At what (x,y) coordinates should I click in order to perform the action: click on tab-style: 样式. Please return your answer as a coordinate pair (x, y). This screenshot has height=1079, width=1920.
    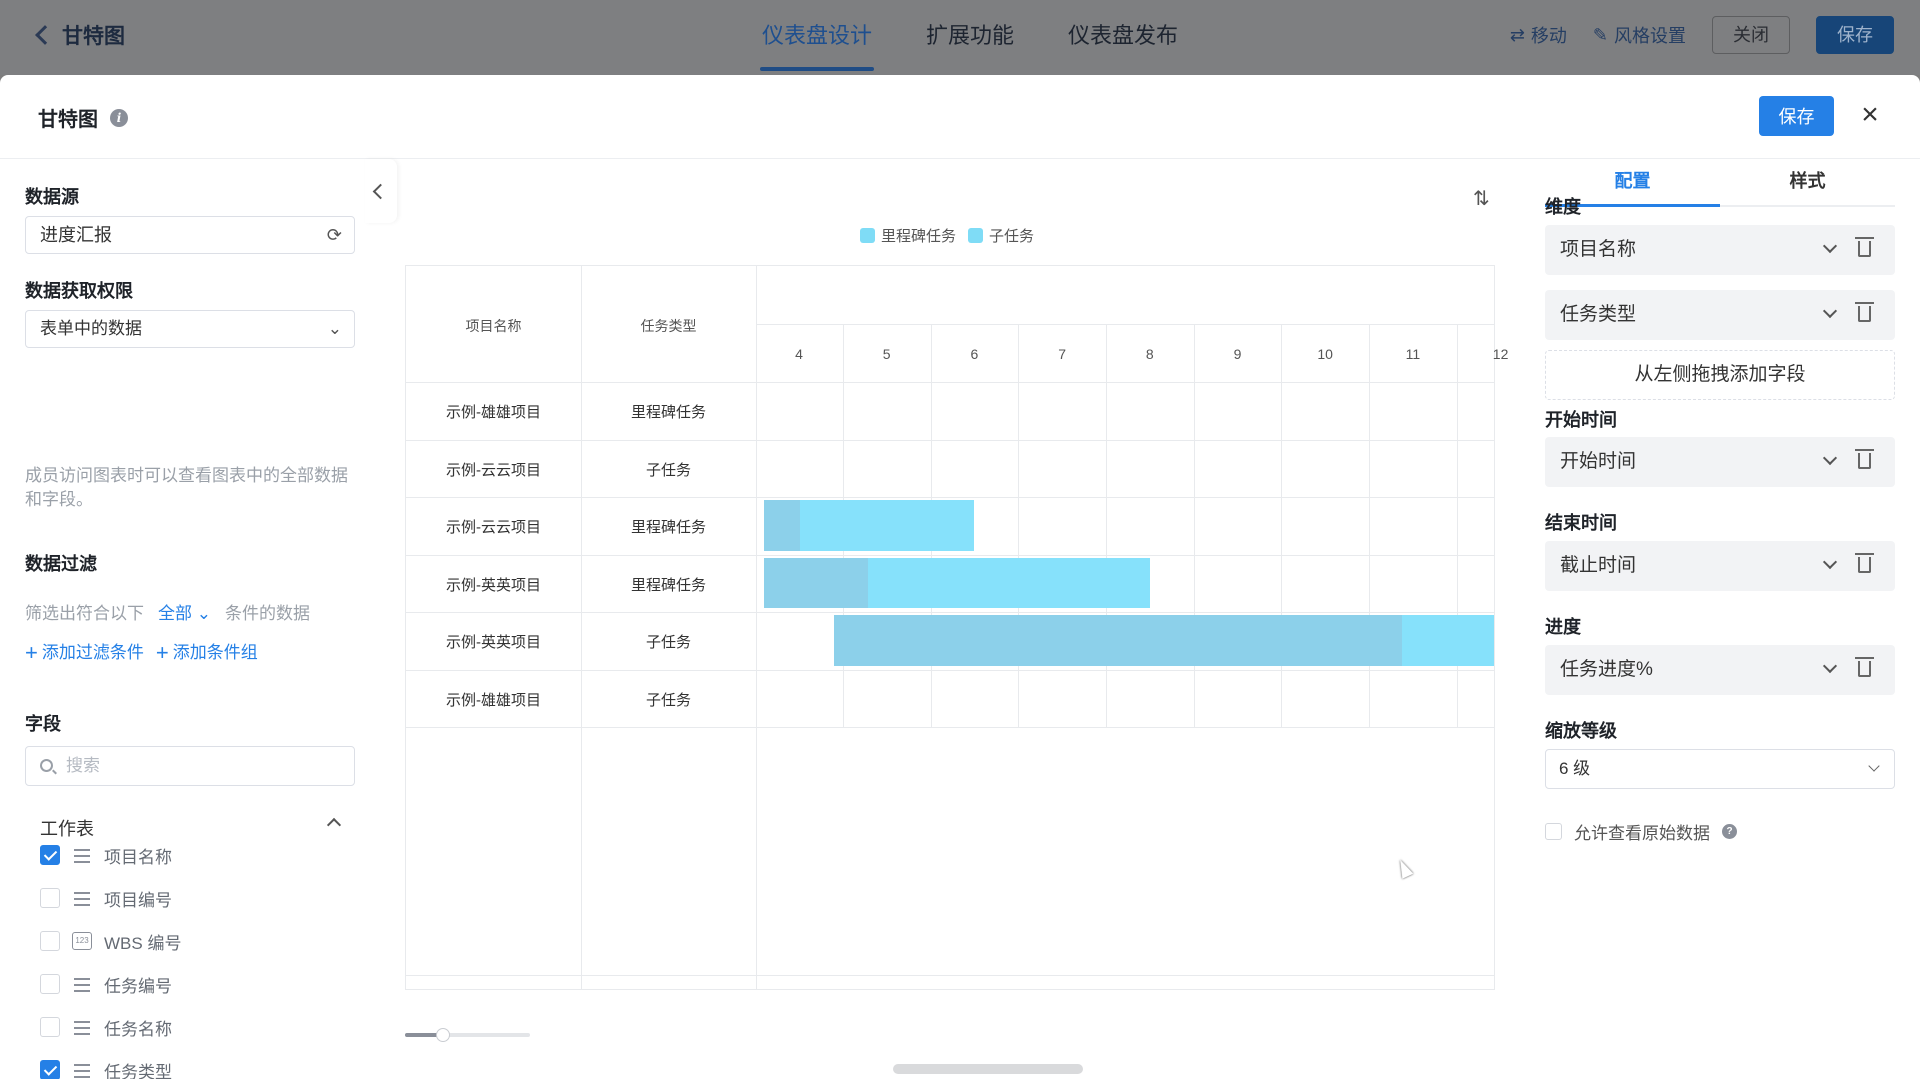
    Looking at the image, I should click on (1807, 182).